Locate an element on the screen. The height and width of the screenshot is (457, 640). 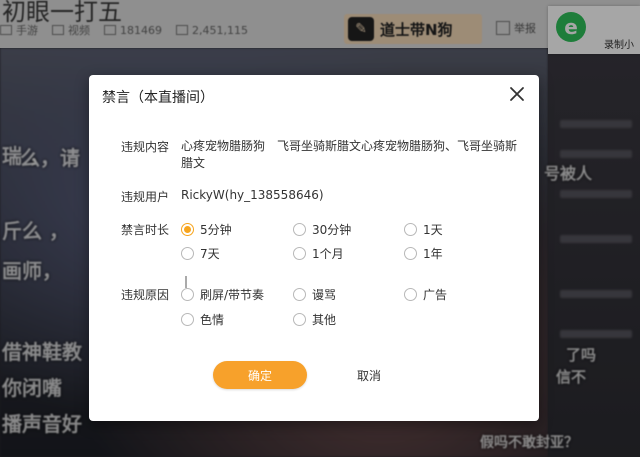
duration-option-label: 5分钟 is located at coordinates (216, 230).